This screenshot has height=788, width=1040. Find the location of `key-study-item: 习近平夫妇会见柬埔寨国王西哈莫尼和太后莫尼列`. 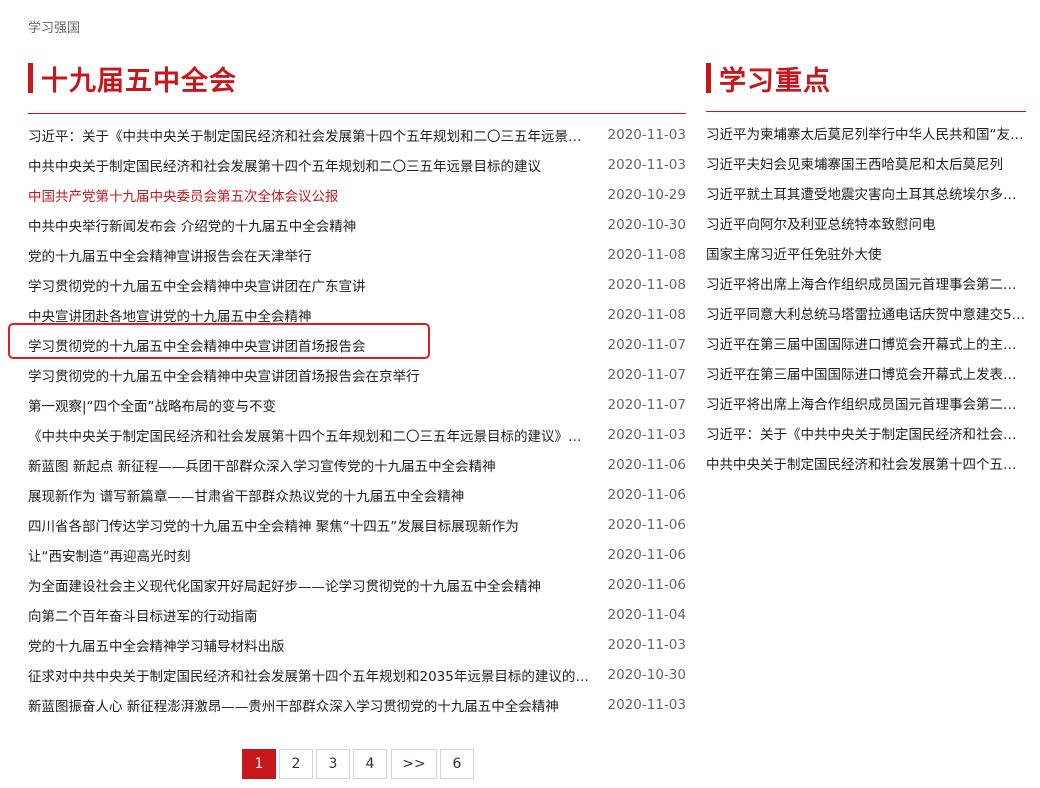

key-study-item: 习近平夫妇会见柬埔寨国王西哈莫尼和太后莫尼列 is located at coordinates (866, 163).